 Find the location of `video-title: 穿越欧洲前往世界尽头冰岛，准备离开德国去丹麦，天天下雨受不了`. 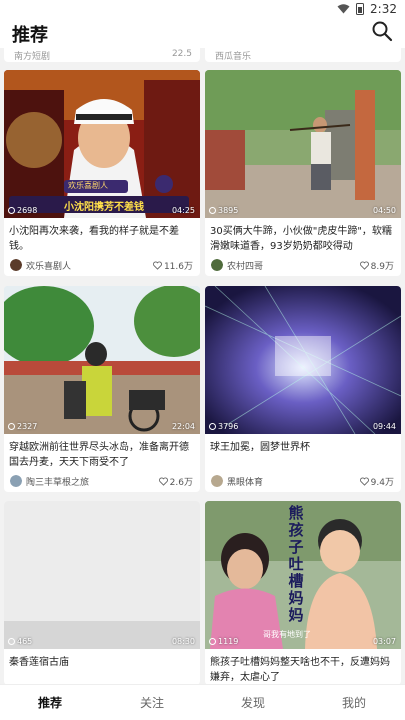

video-title: 穿越欧洲前往世界尽头冰岛，准备离开德国去丹麦，天天下雨受不了 is located at coordinates (102, 452).